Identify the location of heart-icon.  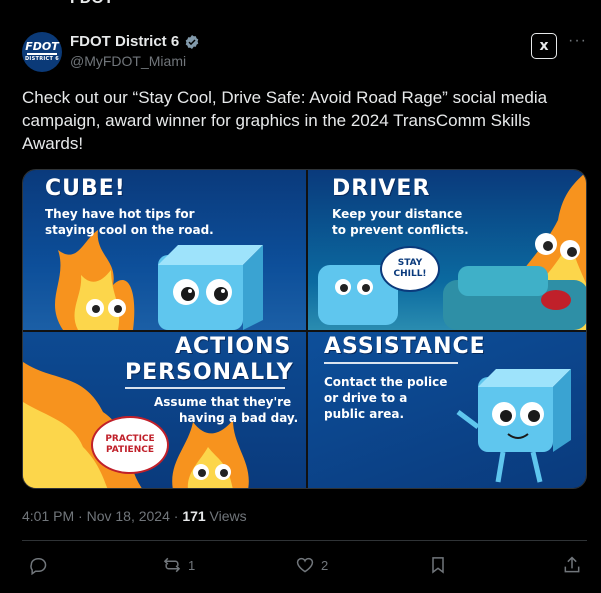
(305, 565).